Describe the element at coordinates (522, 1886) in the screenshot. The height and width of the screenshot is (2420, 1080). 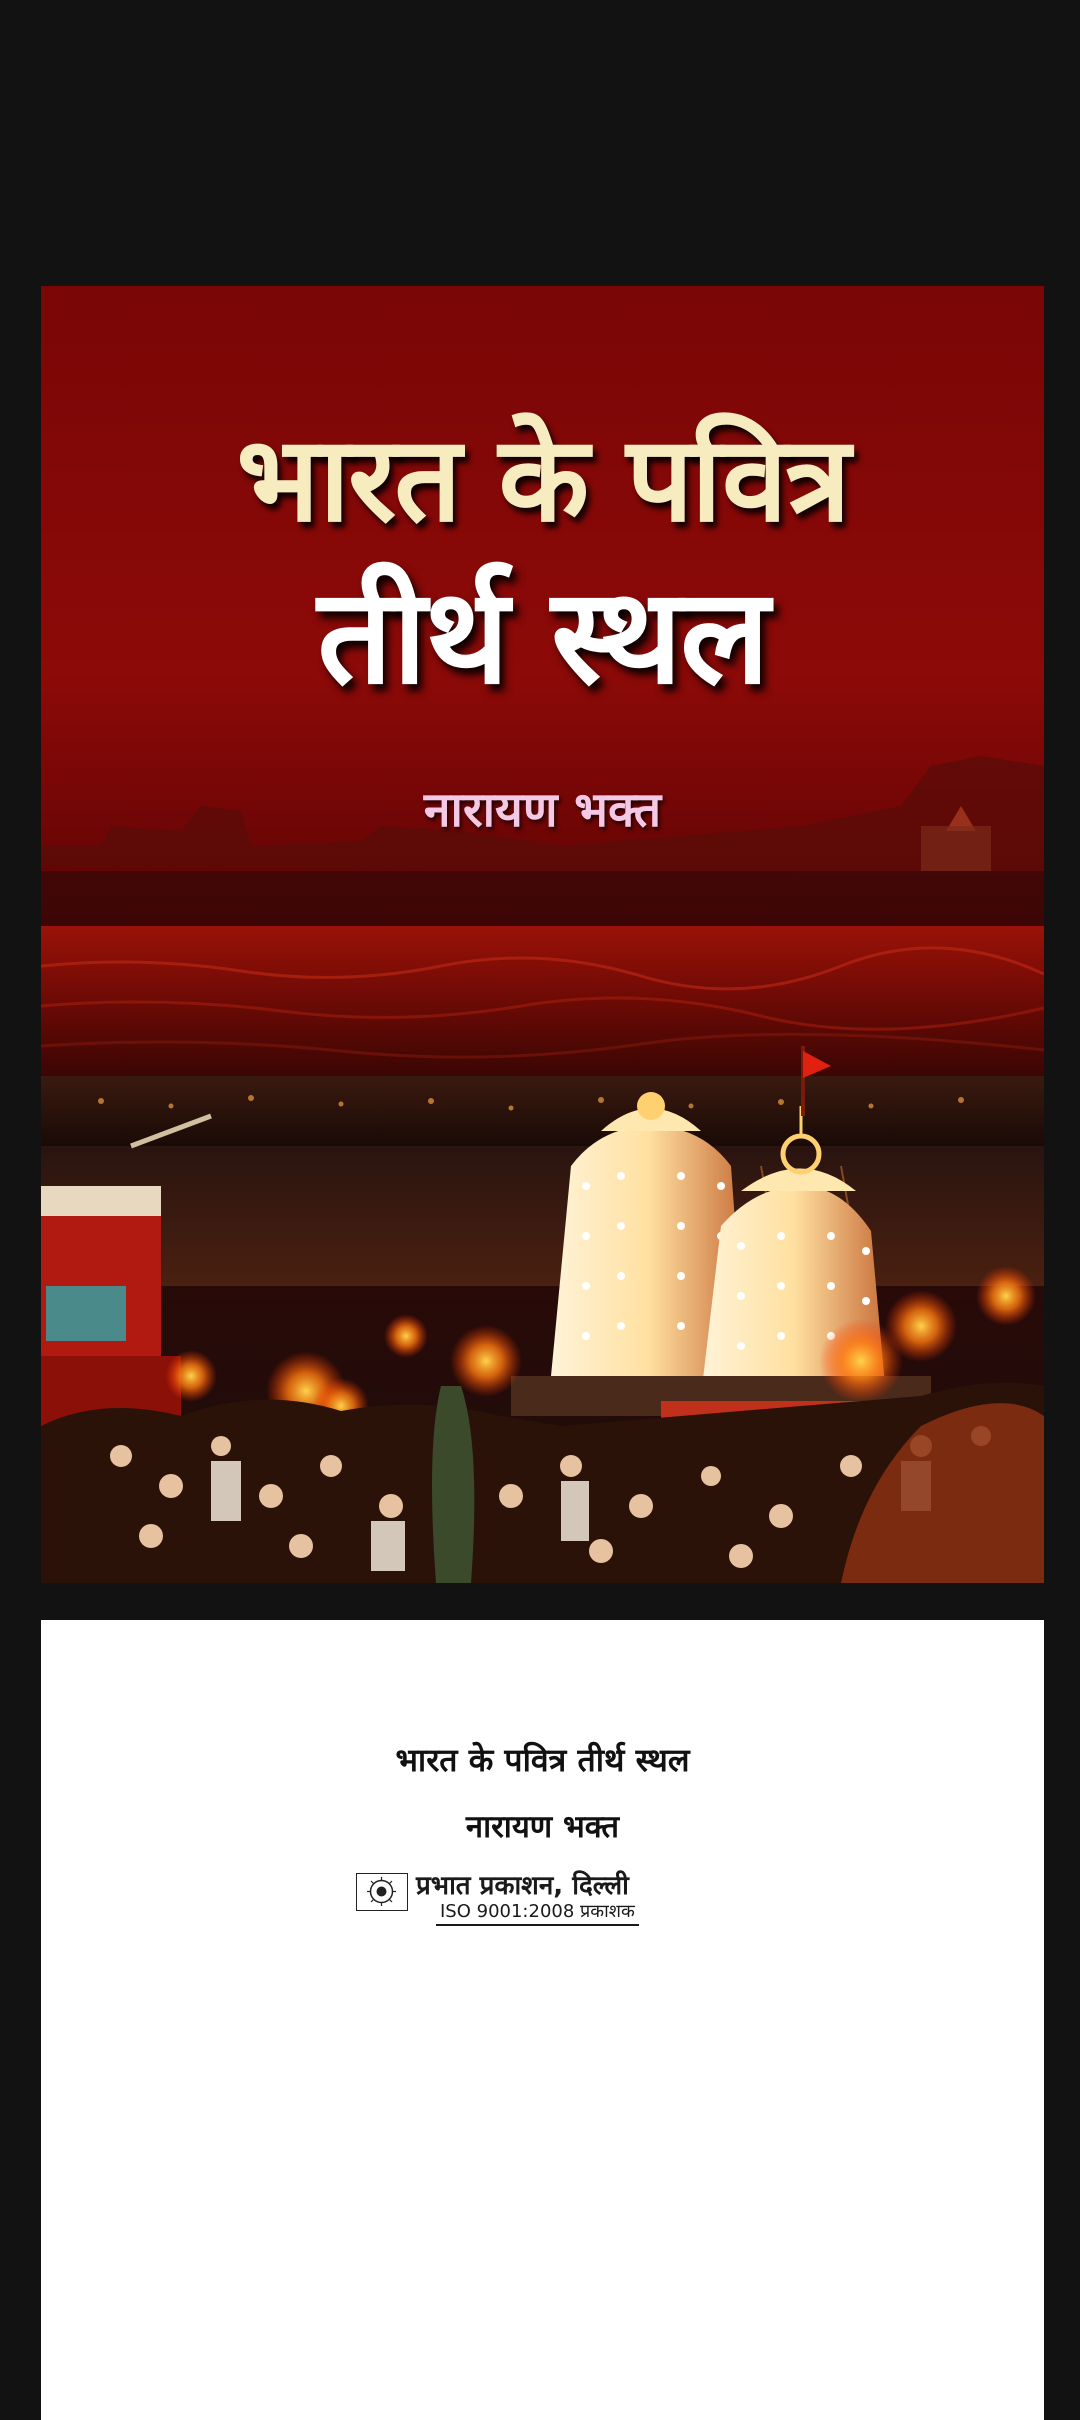
I see `publisher-name: प्रभात प्रकाशन, दिल्ली` at that location.